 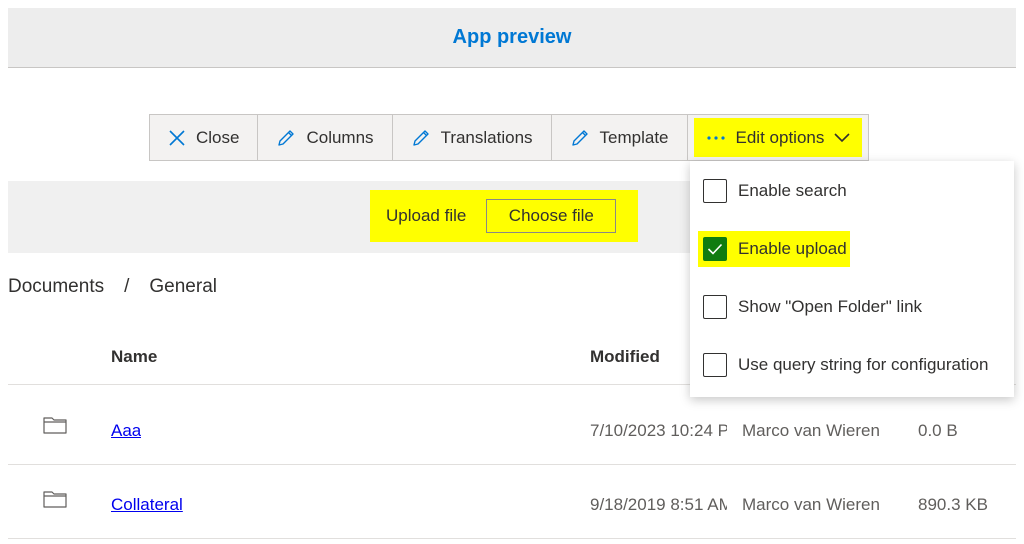 I want to click on page-title: App preview, so click(x=512, y=37).